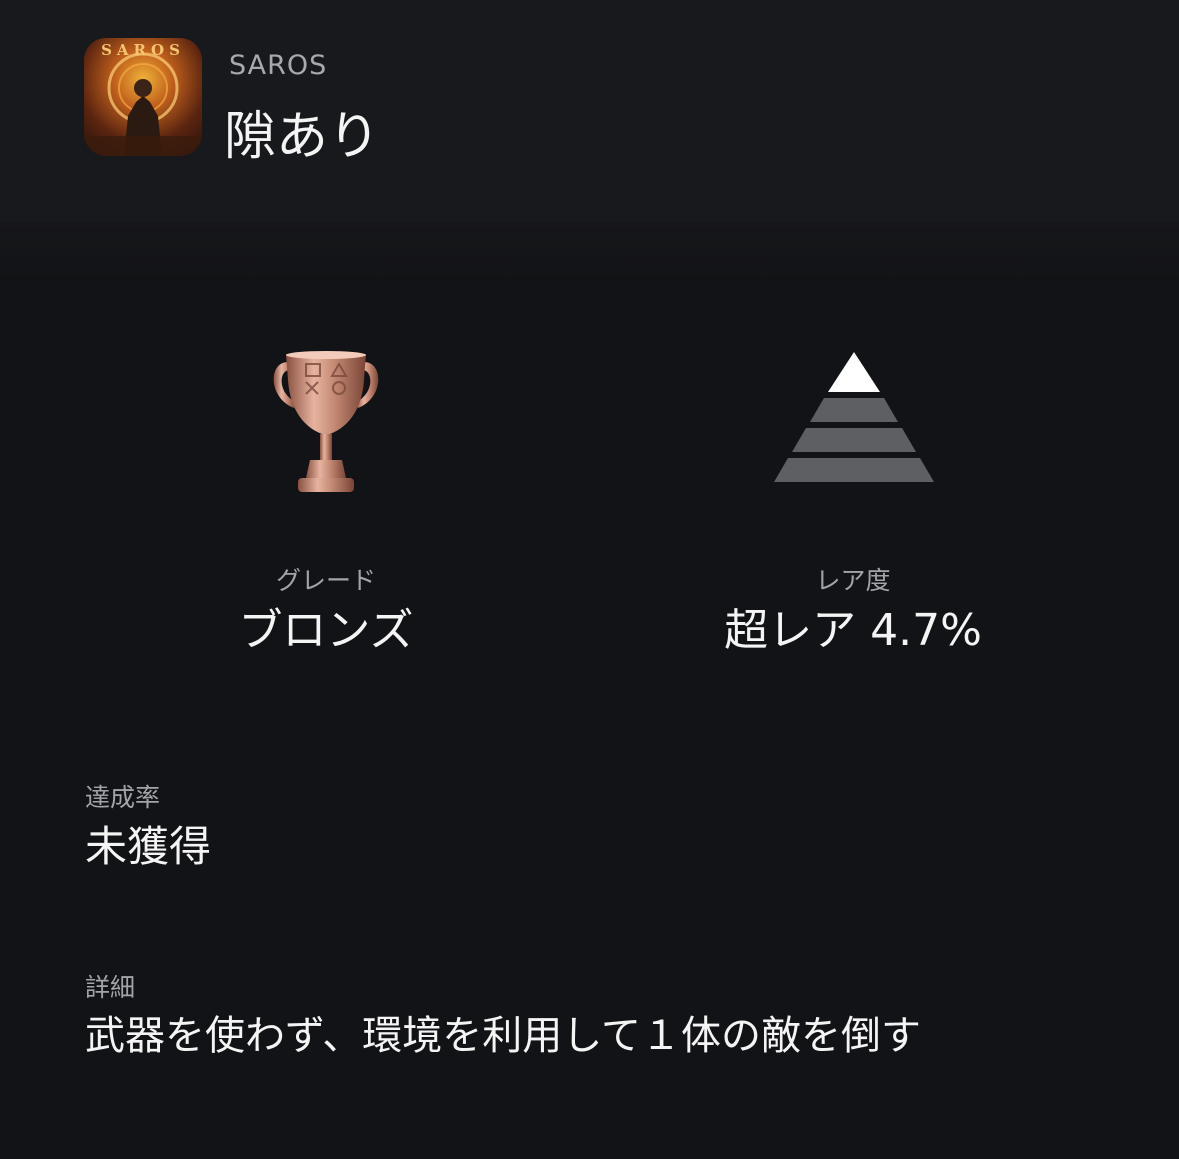 Image resolution: width=1179 pixels, height=1159 pixels. I want to click on details-value: 武器を使わず、環境を利用して１体の敵を倒す, so click(503, 1036).